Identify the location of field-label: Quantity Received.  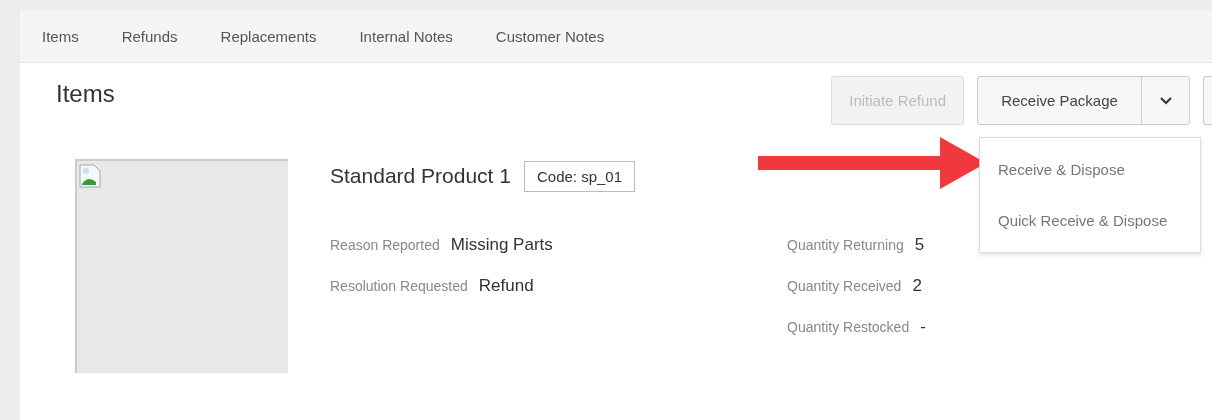
(844, 285).